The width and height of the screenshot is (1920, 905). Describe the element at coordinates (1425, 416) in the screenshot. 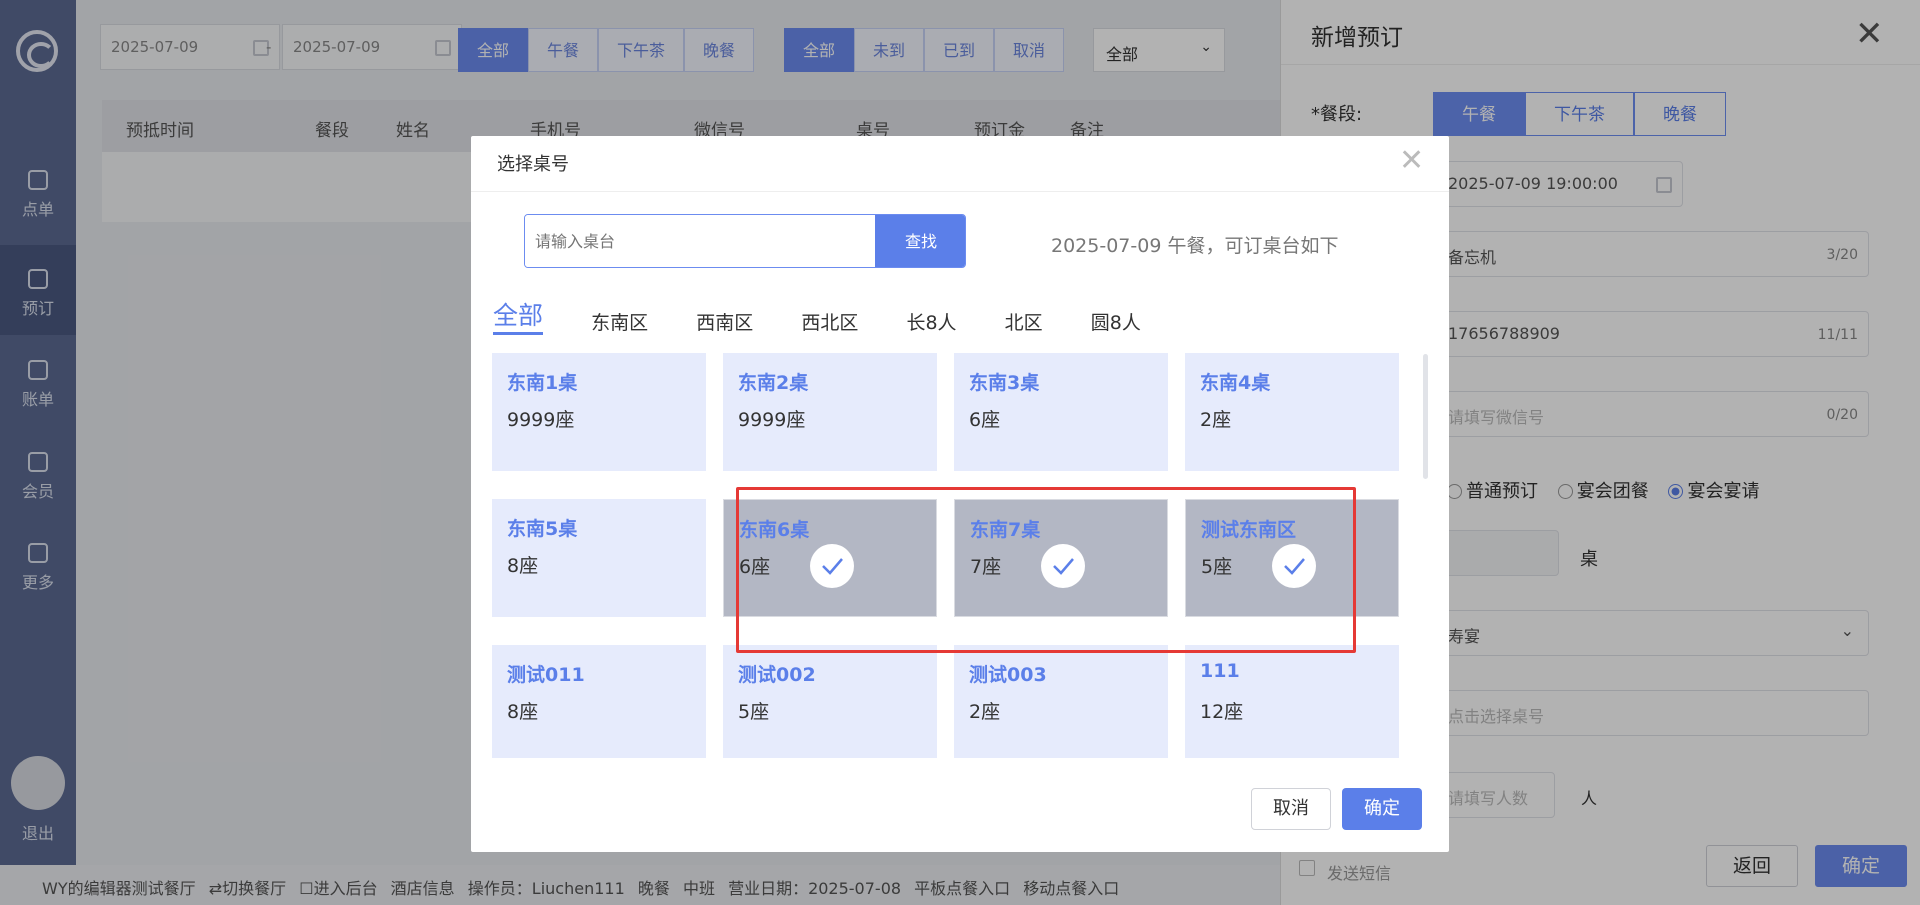

I see `grid-scrollbar` at that location.